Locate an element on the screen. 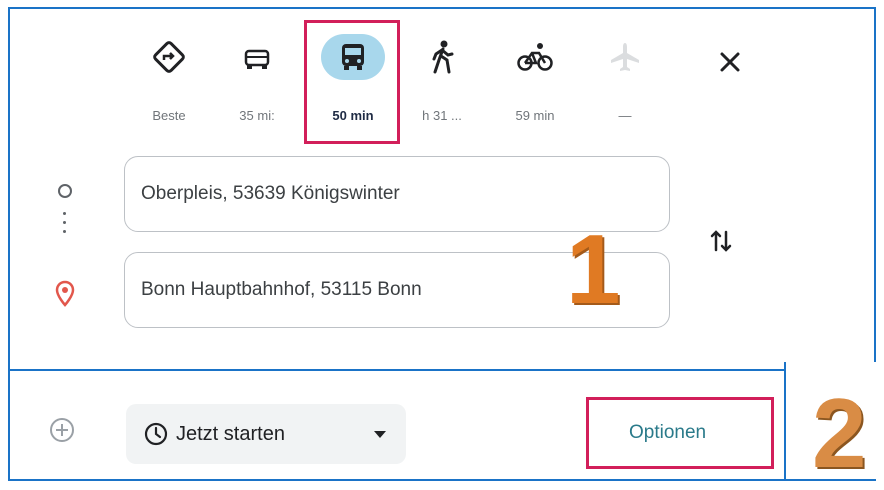 Image resolution: width=884 pixels, height=490 pixels. mode-bike: 59 min is located at coordinates (535, 80).